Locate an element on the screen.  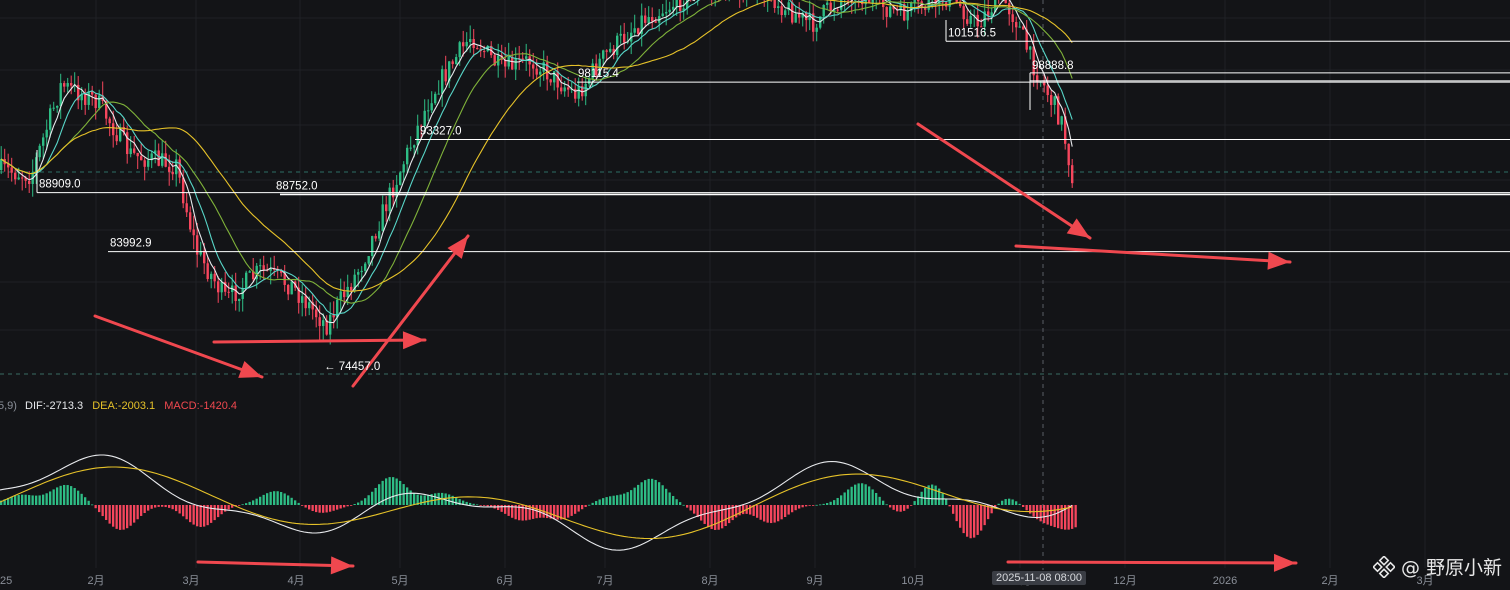
x-tick-12: 2026 is located at coordinates (1225, 581).